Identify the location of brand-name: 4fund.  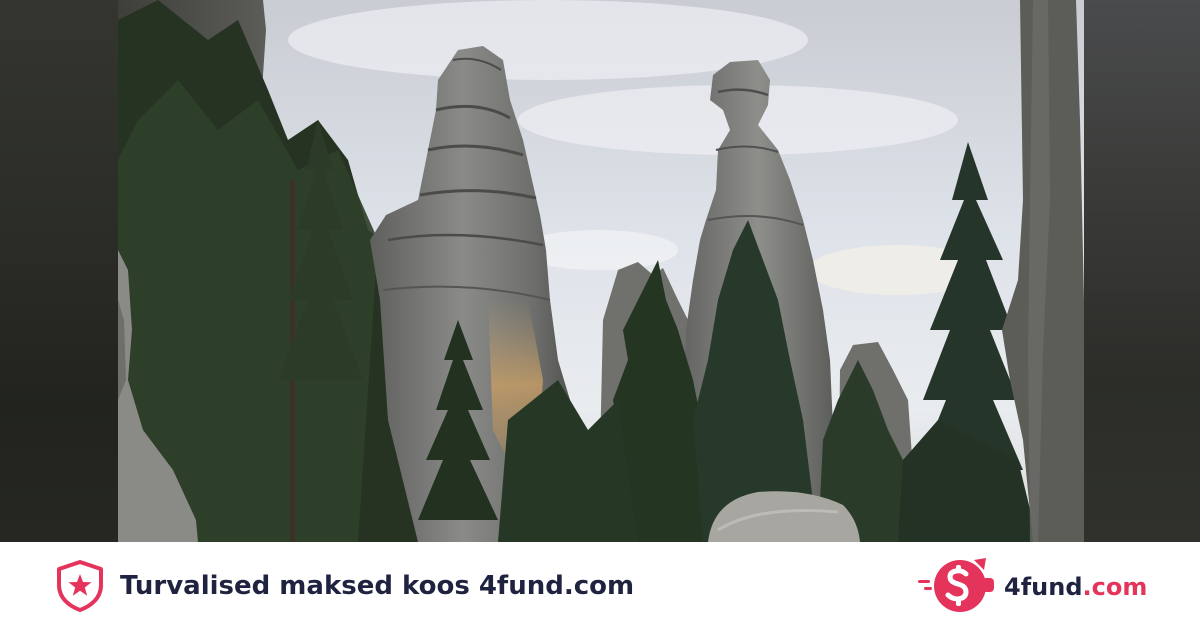
(1043, 587).